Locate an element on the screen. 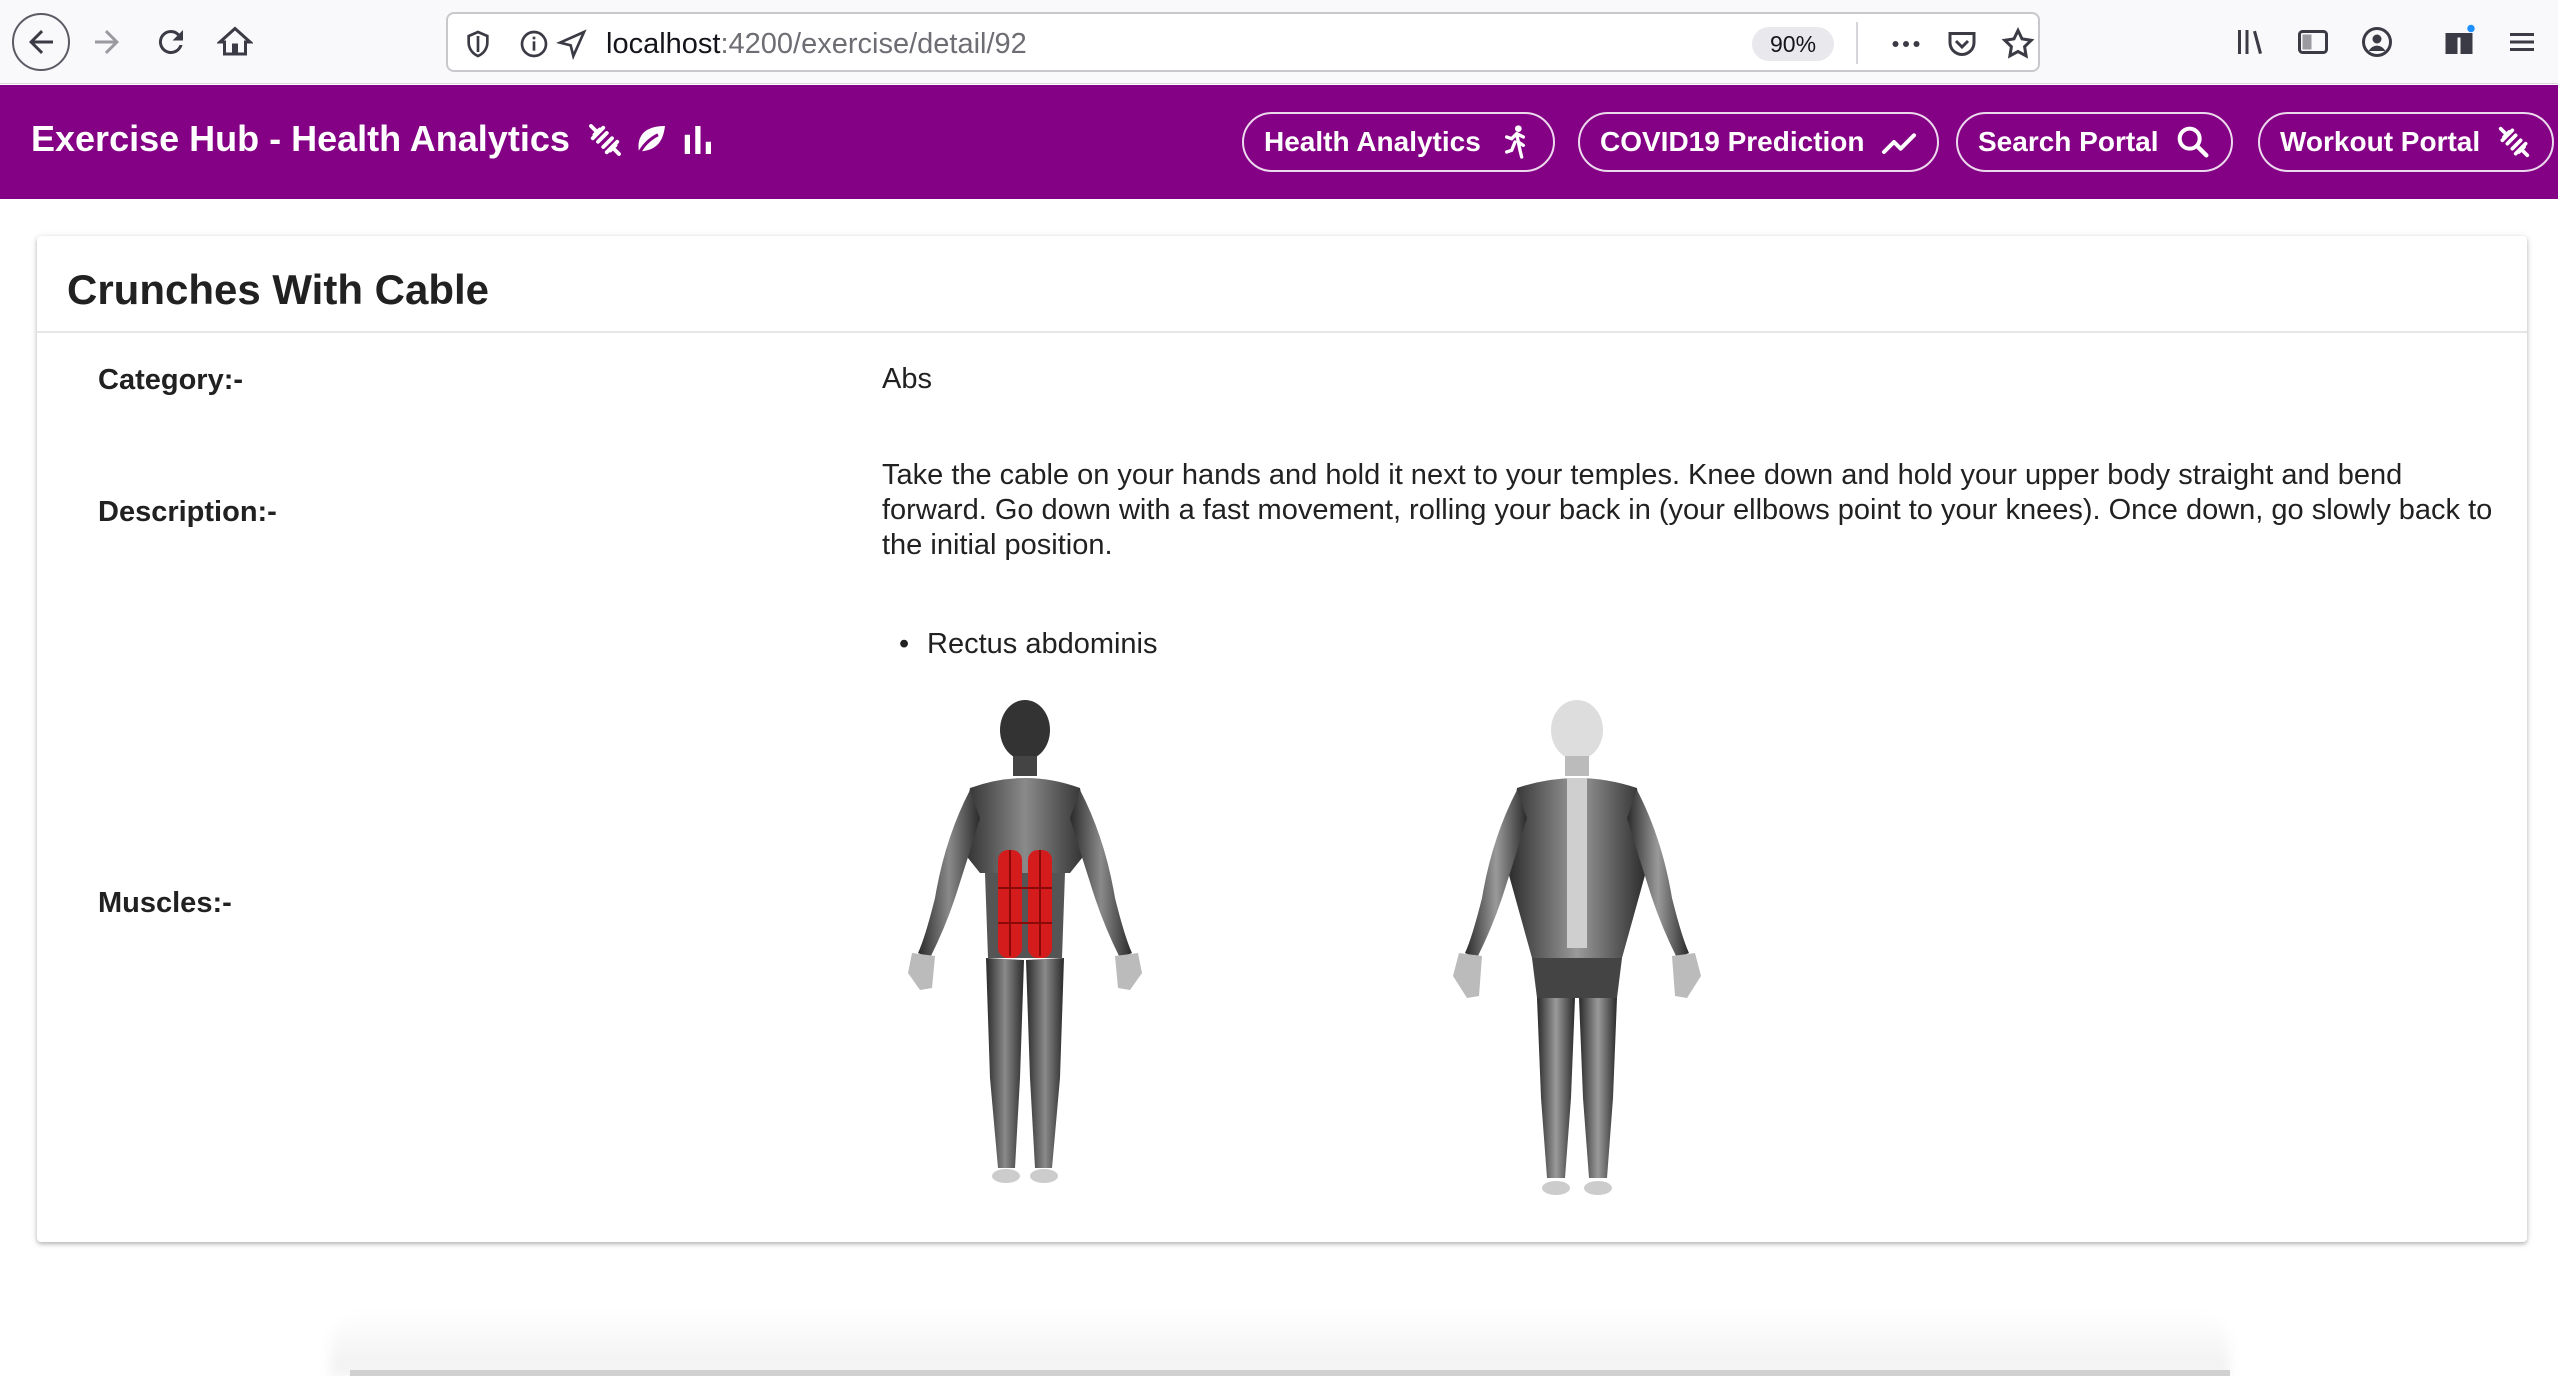 The width and height of the screenshot is (2558, 1376). nav-health-analytics-label: Health Analytics is located at coordinates (1372, 141).